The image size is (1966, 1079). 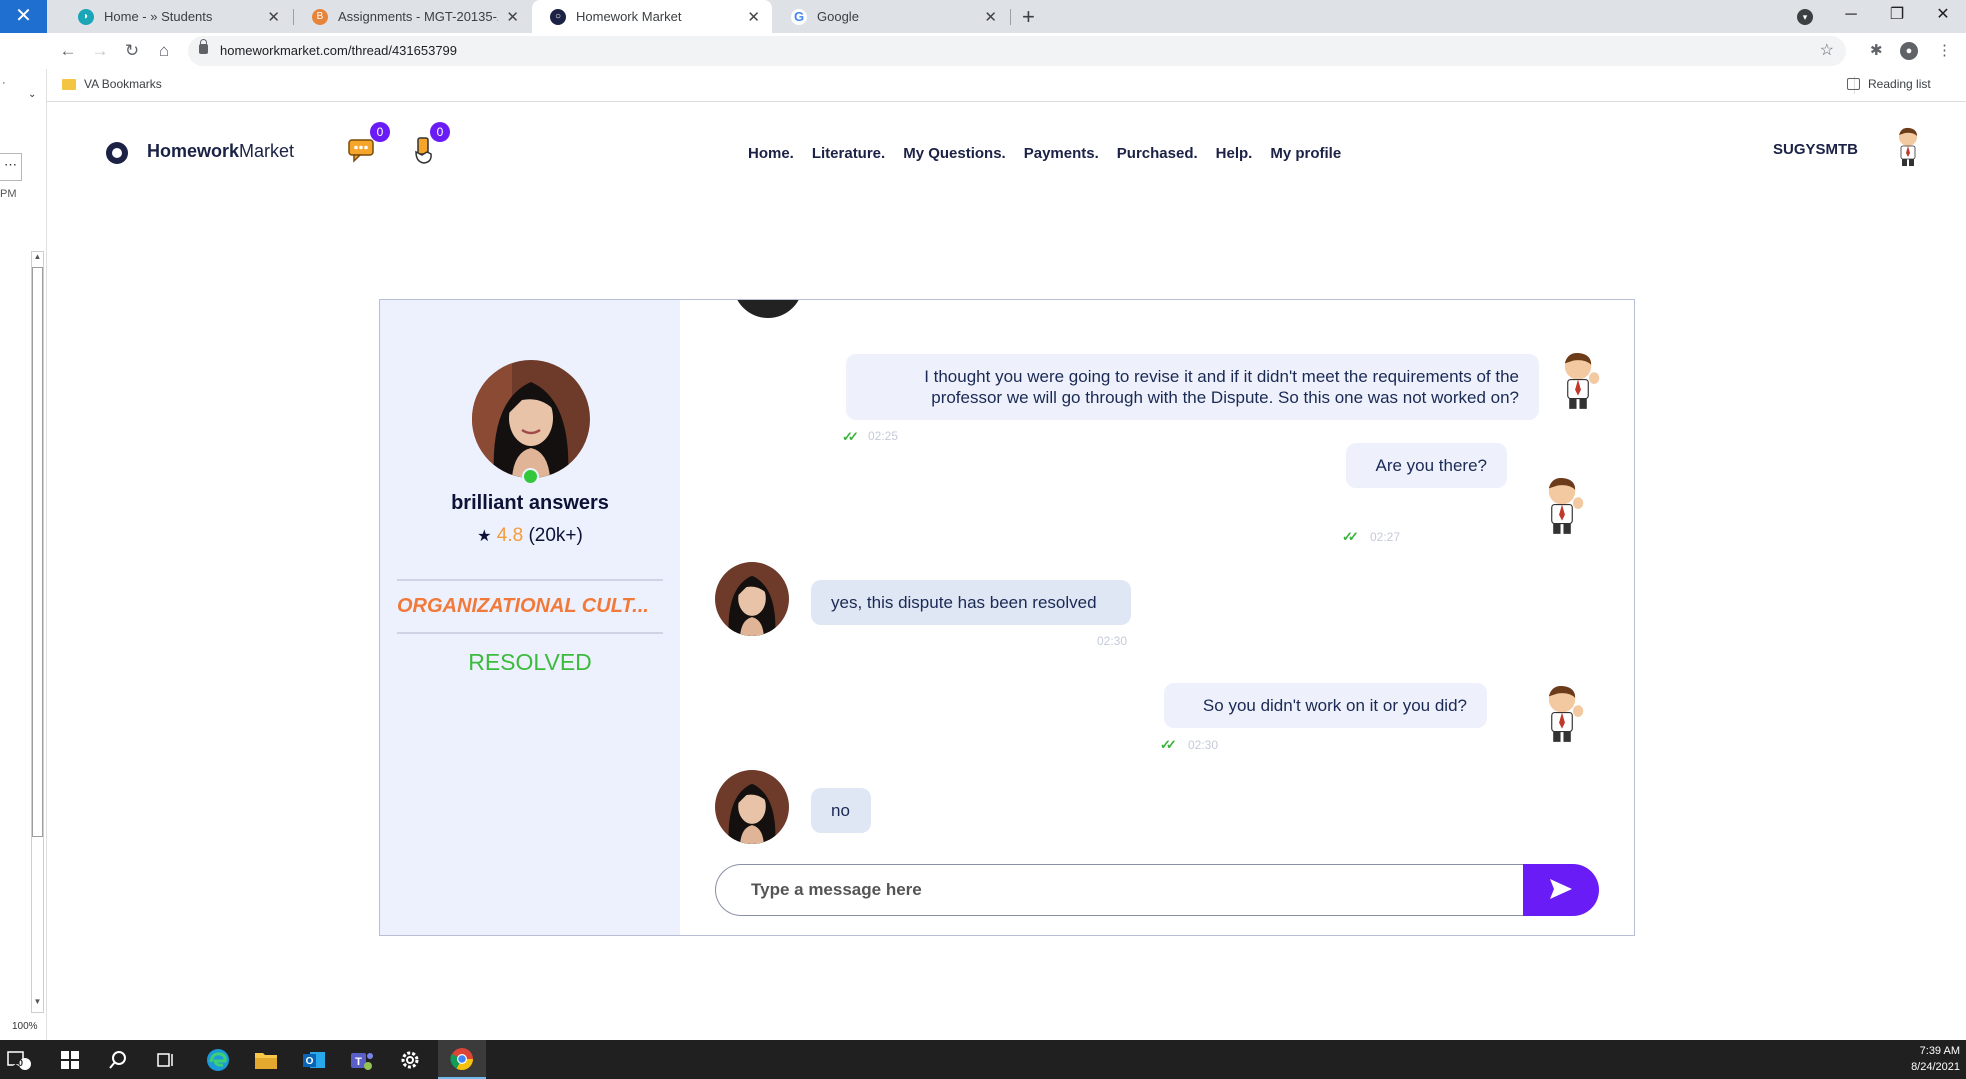 I want to click on username: SUGYSMTB, so click(x=1815, y=149).